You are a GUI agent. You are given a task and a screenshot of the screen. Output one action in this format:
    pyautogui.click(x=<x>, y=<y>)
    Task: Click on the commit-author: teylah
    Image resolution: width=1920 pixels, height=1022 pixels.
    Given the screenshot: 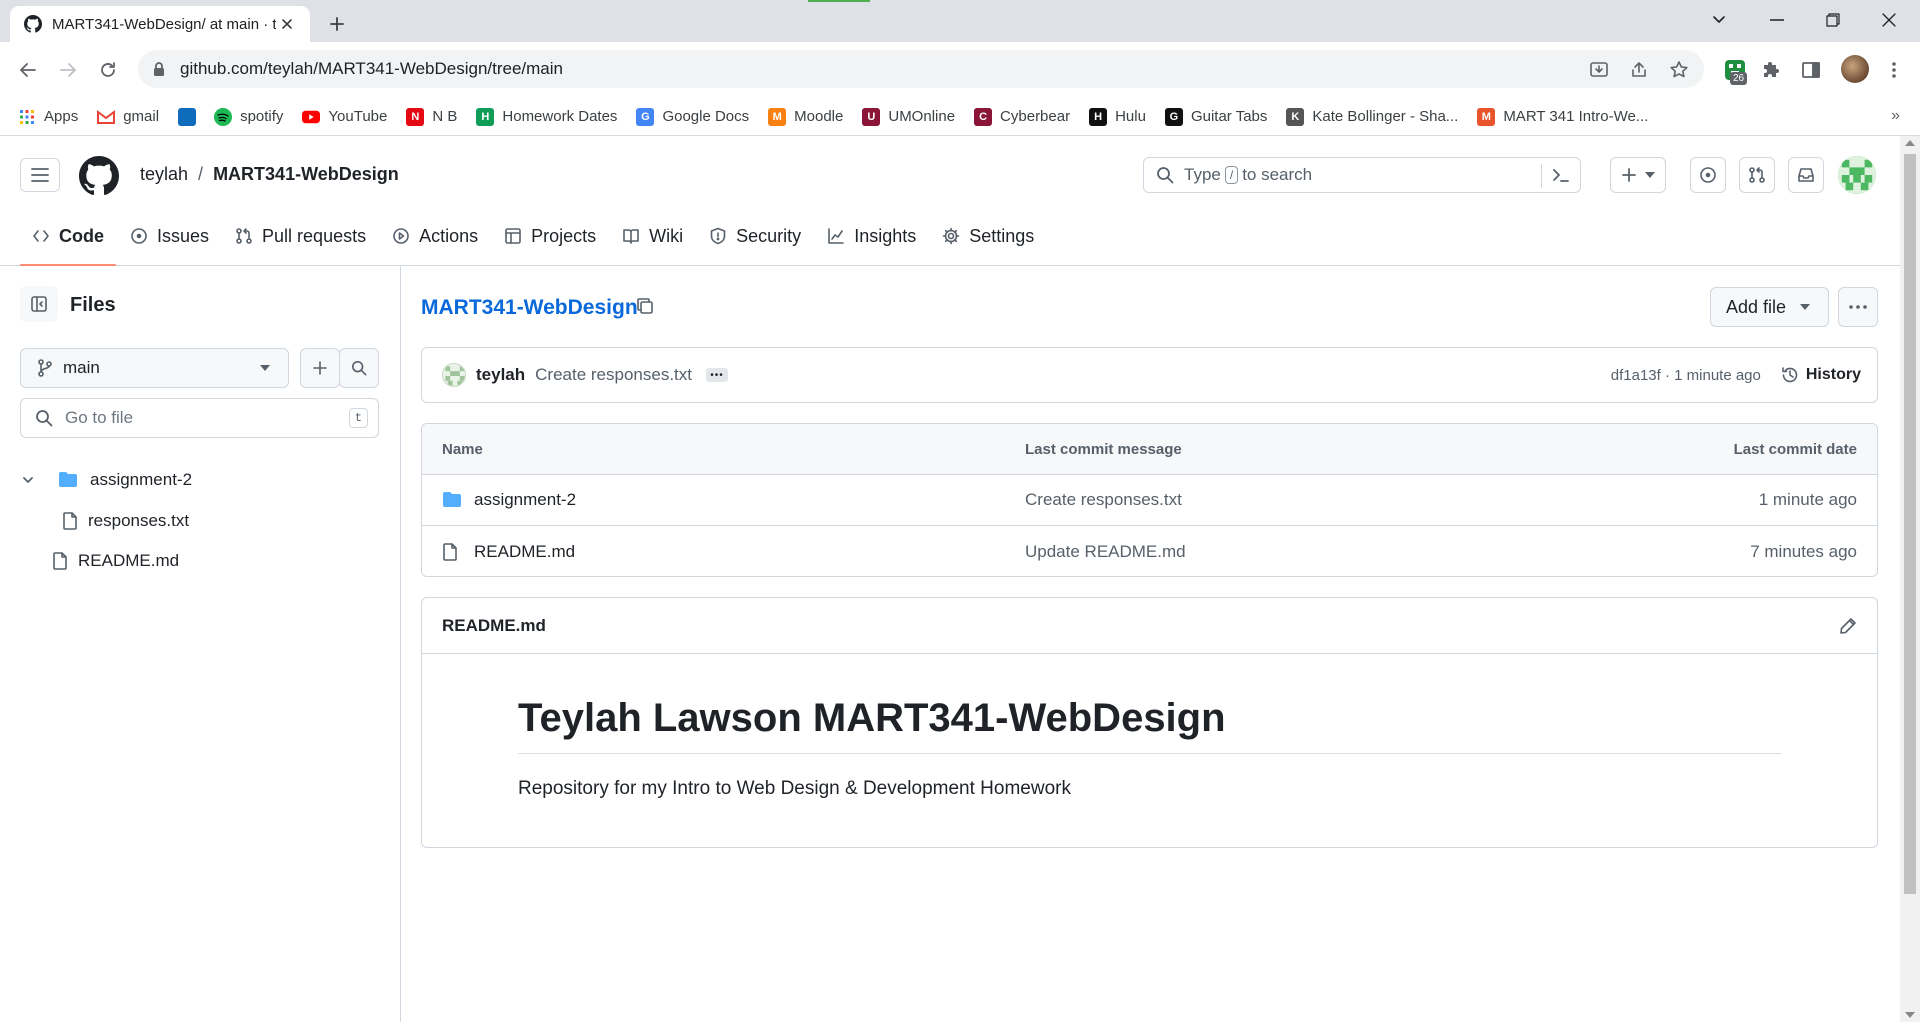 What is the action you would take?
    pyautogui.click(x=500, y=375)
    